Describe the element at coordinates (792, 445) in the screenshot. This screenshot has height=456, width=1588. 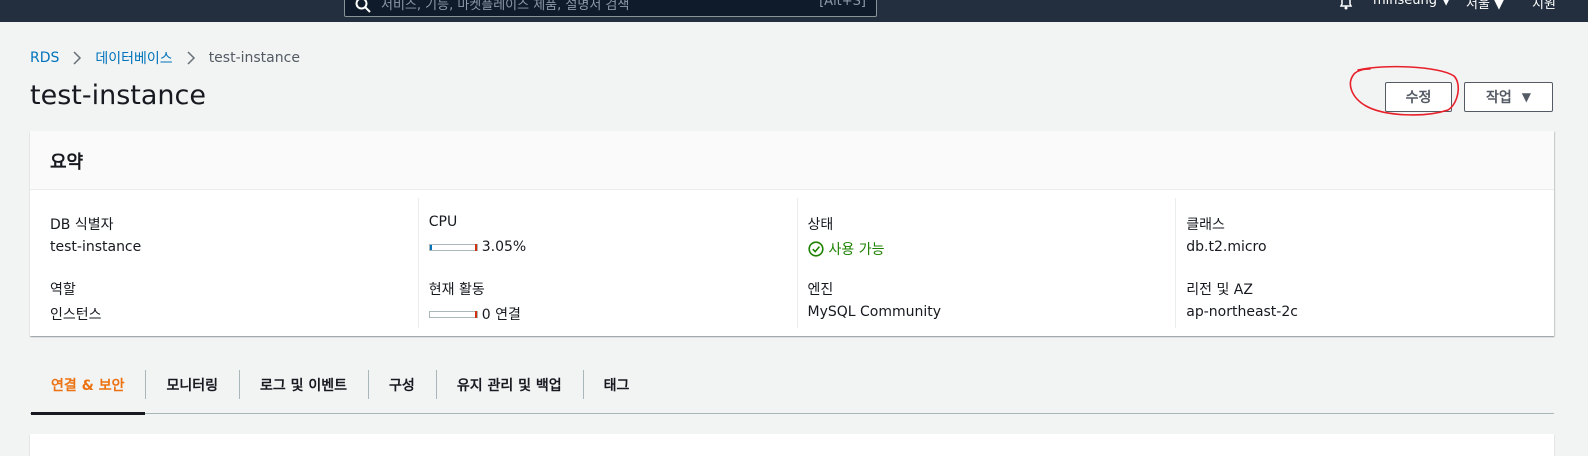
I see `tab-content-panel` at that location.